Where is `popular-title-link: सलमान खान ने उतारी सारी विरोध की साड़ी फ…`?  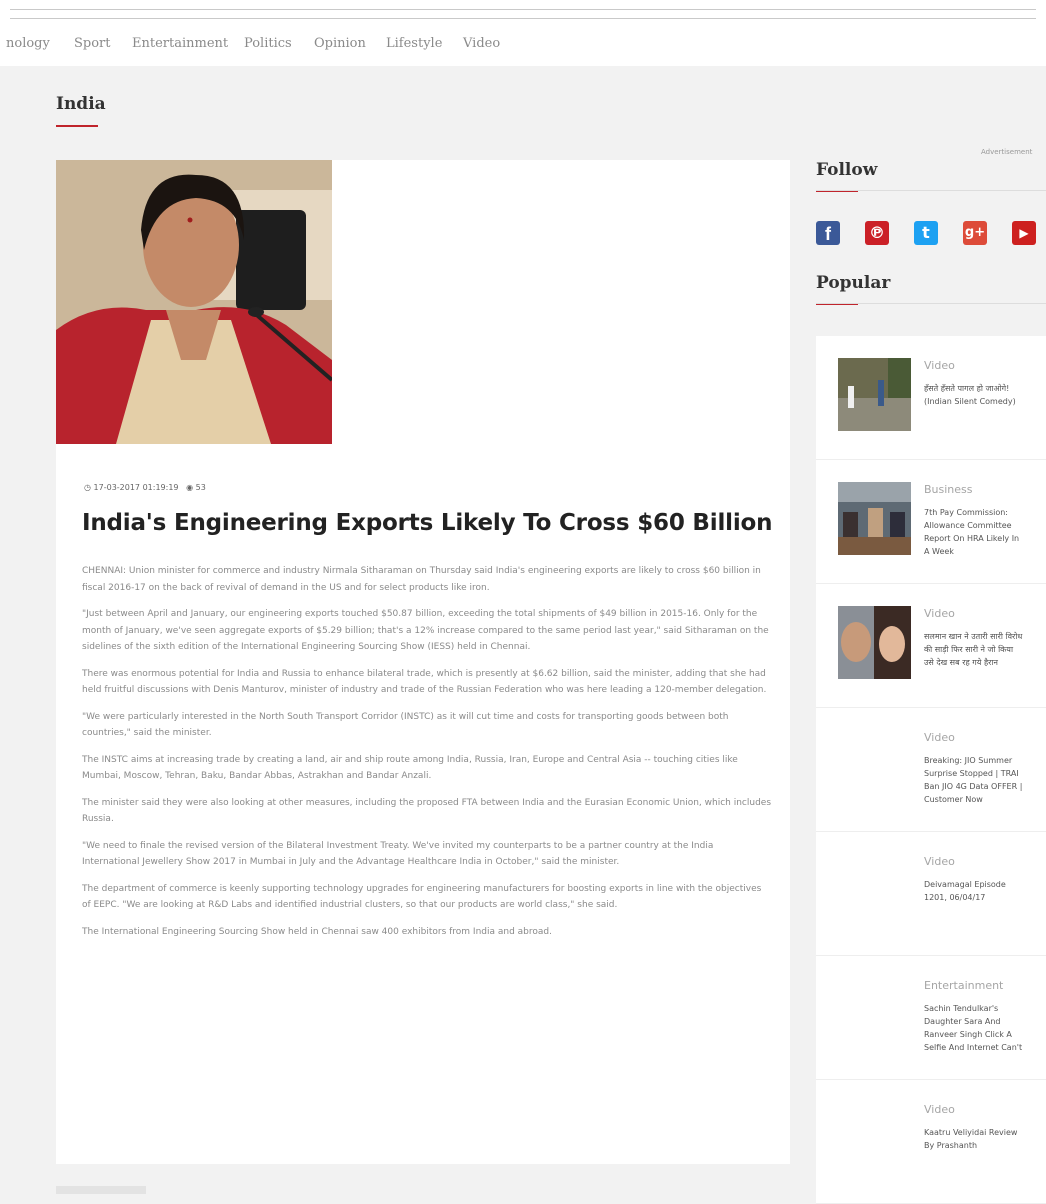
popular-title-link: सलमान खान ने उतारी सारी विरोध की साड़ी फ… is located at coordinates (974, 657).